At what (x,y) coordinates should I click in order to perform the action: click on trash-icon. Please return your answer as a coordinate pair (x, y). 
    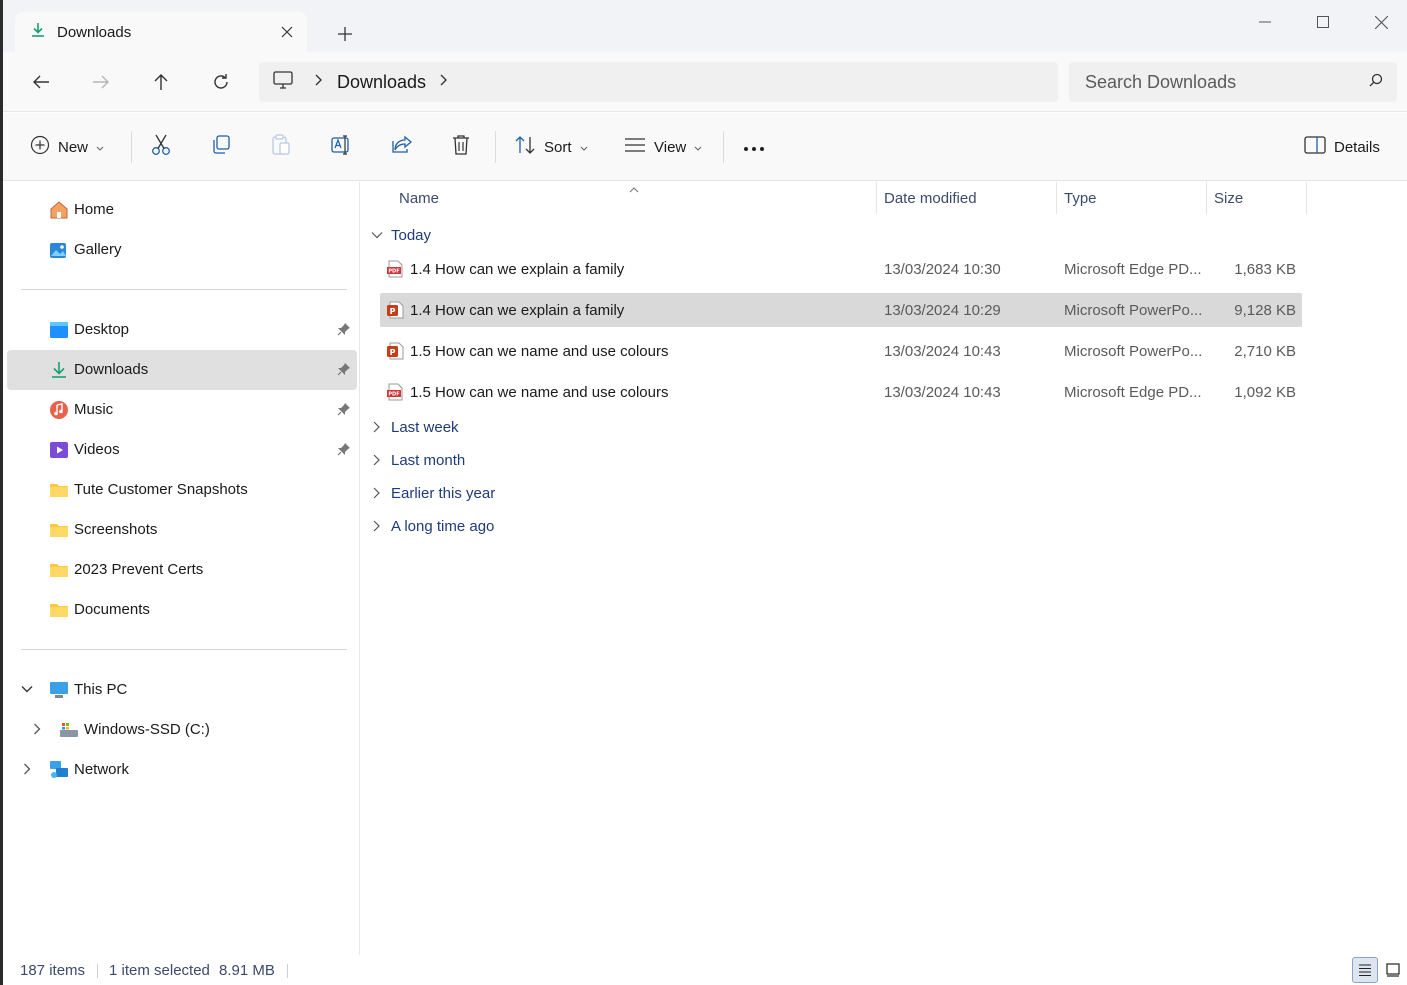
    Looking at the image, I should click on (461, 147).